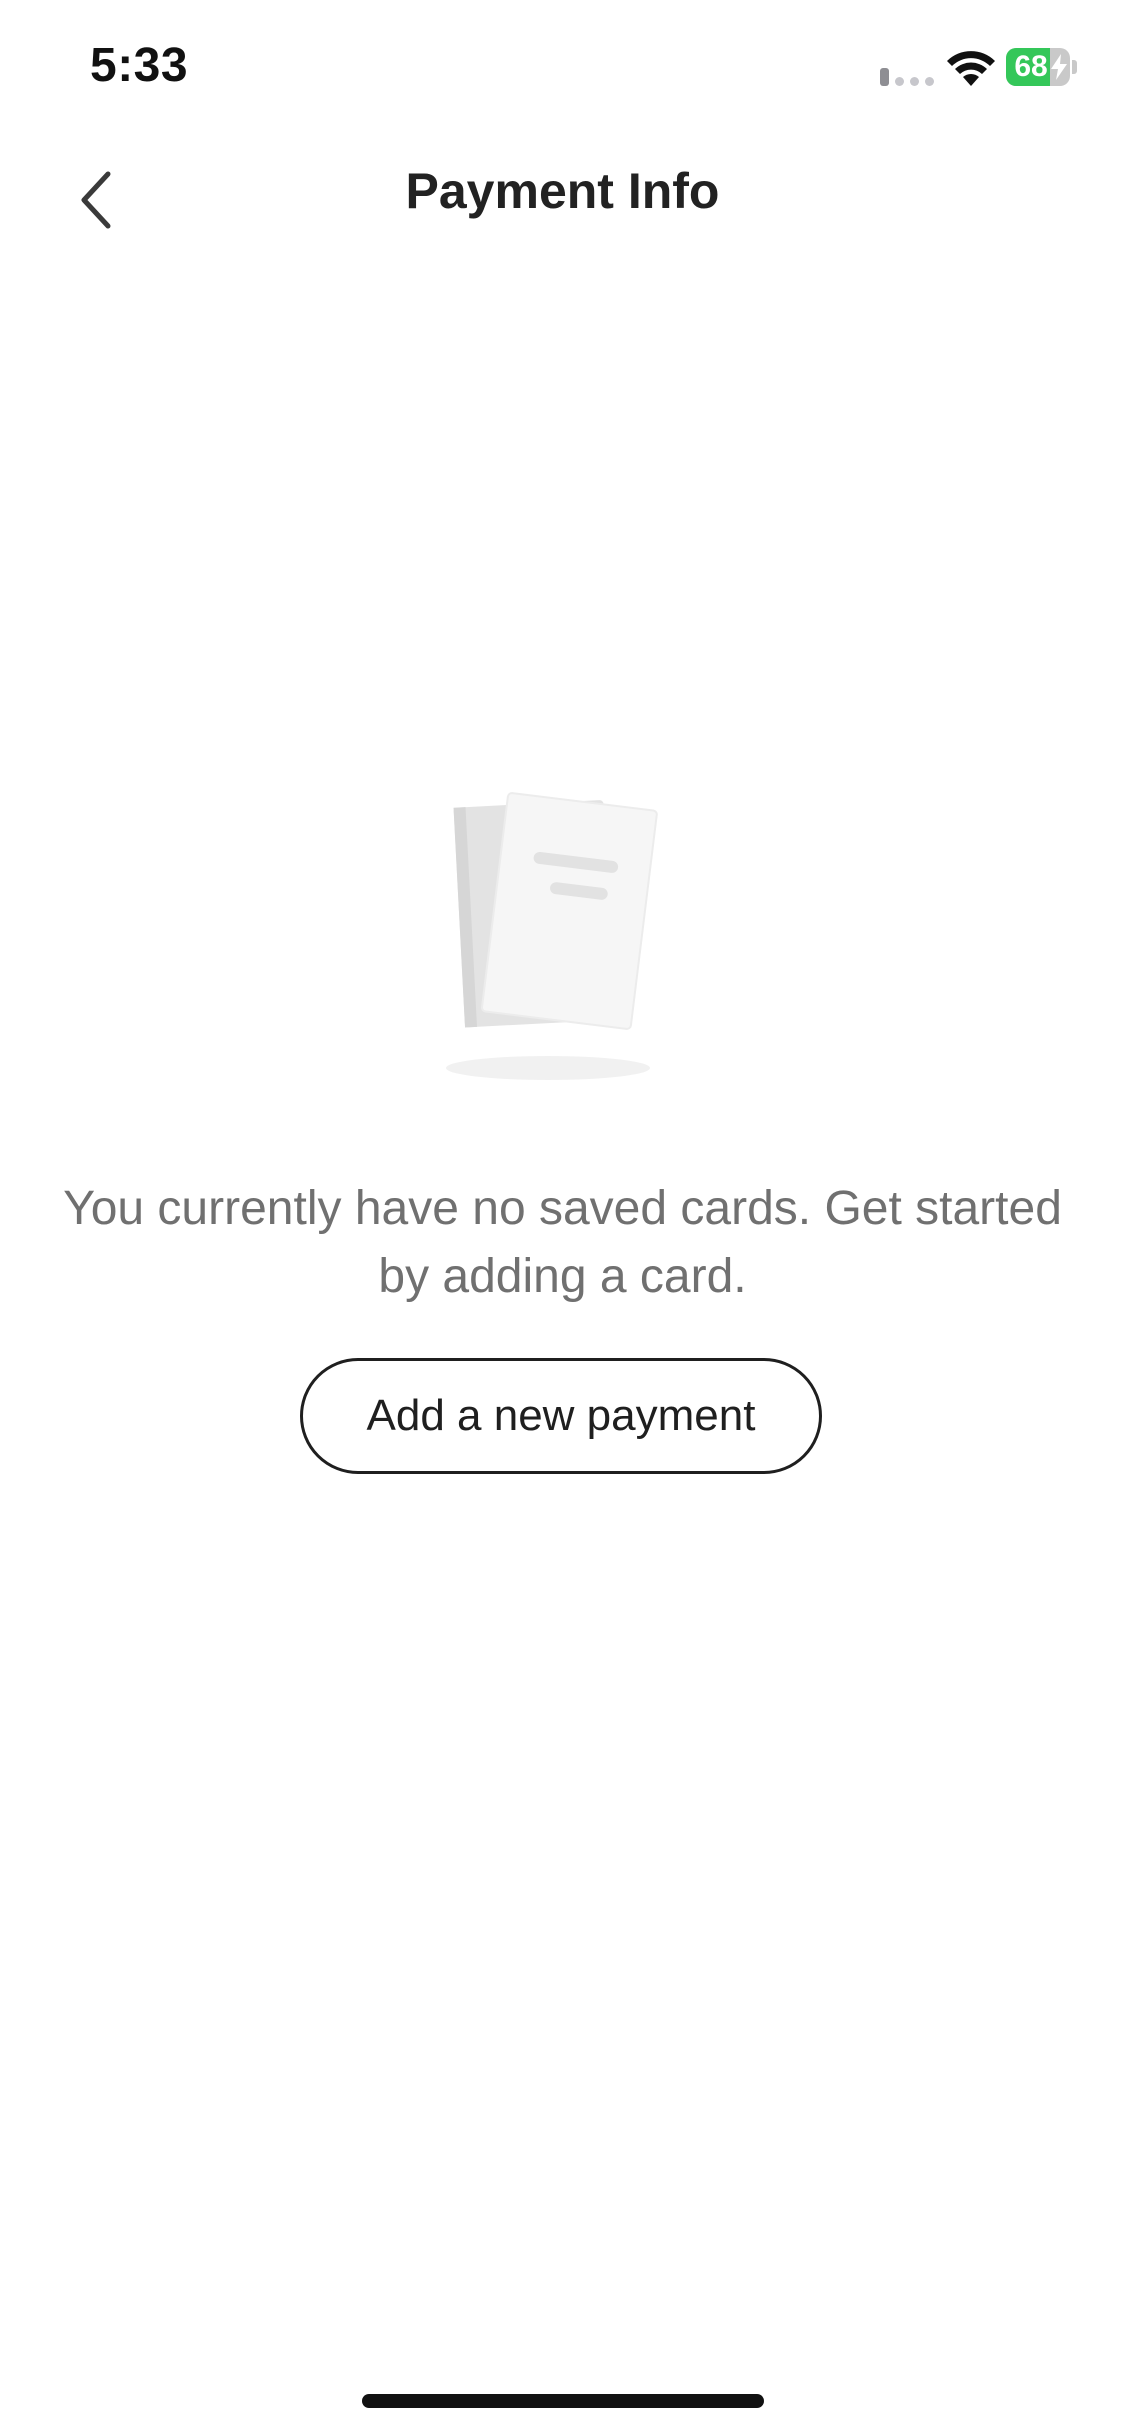  What do you see at coordinates (139, 65) in the screenshot?
I see `status-time: 5:33` at bounding box center [139, 65].